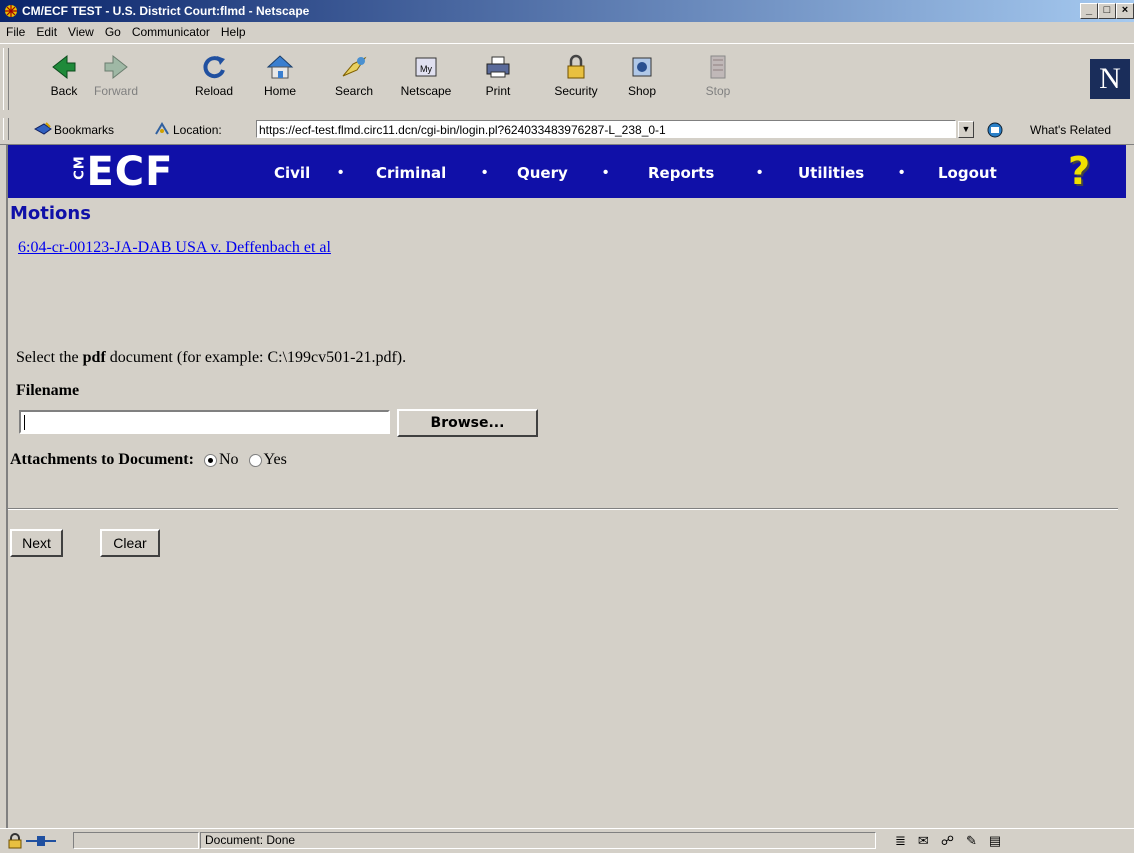  I want to click on attach-yes-label: Yes, so click(275, 459).